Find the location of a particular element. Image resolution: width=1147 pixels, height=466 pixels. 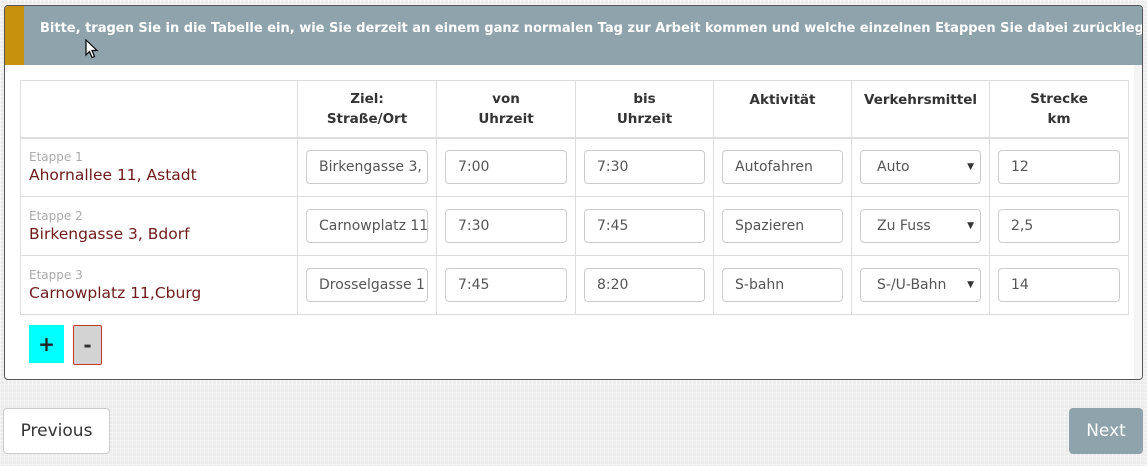

etappe-cell: Etappe 2 Birkengasse 3, Bdorf is located at coordinates (159, 226).